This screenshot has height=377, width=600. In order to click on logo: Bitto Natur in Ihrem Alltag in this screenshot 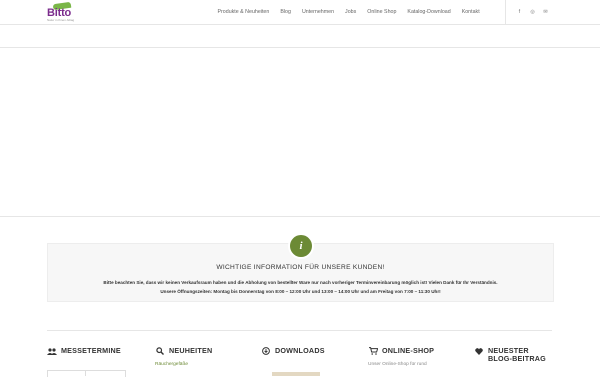, I will do `click(67, 11)`.